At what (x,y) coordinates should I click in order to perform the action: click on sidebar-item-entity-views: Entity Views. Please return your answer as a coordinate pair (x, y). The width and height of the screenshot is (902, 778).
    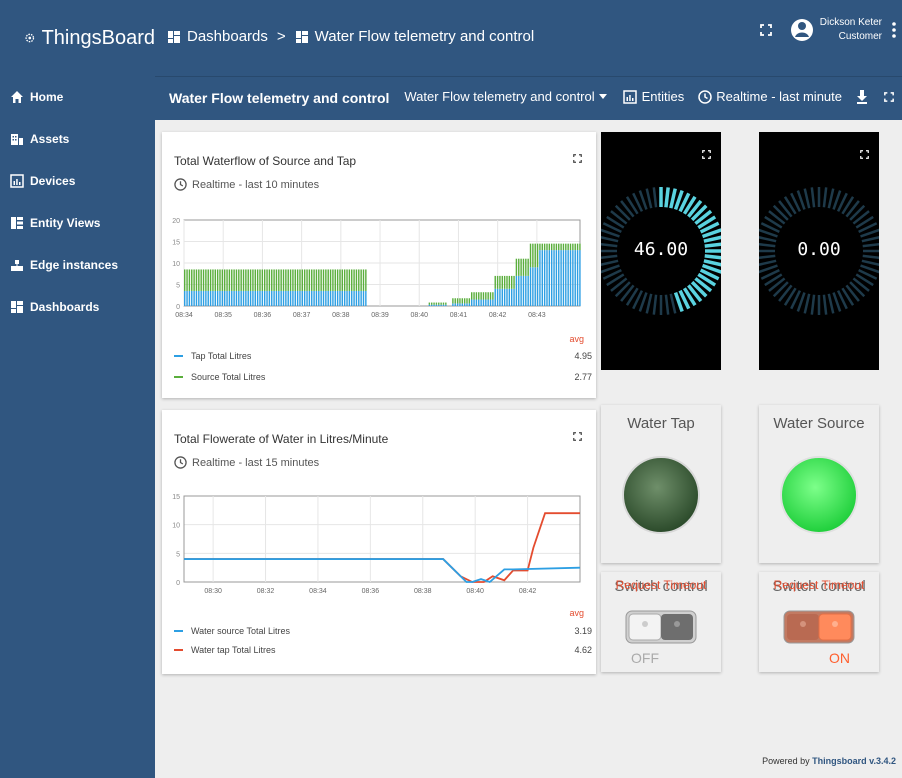
    Looking at the image, I should click on (77, 223).